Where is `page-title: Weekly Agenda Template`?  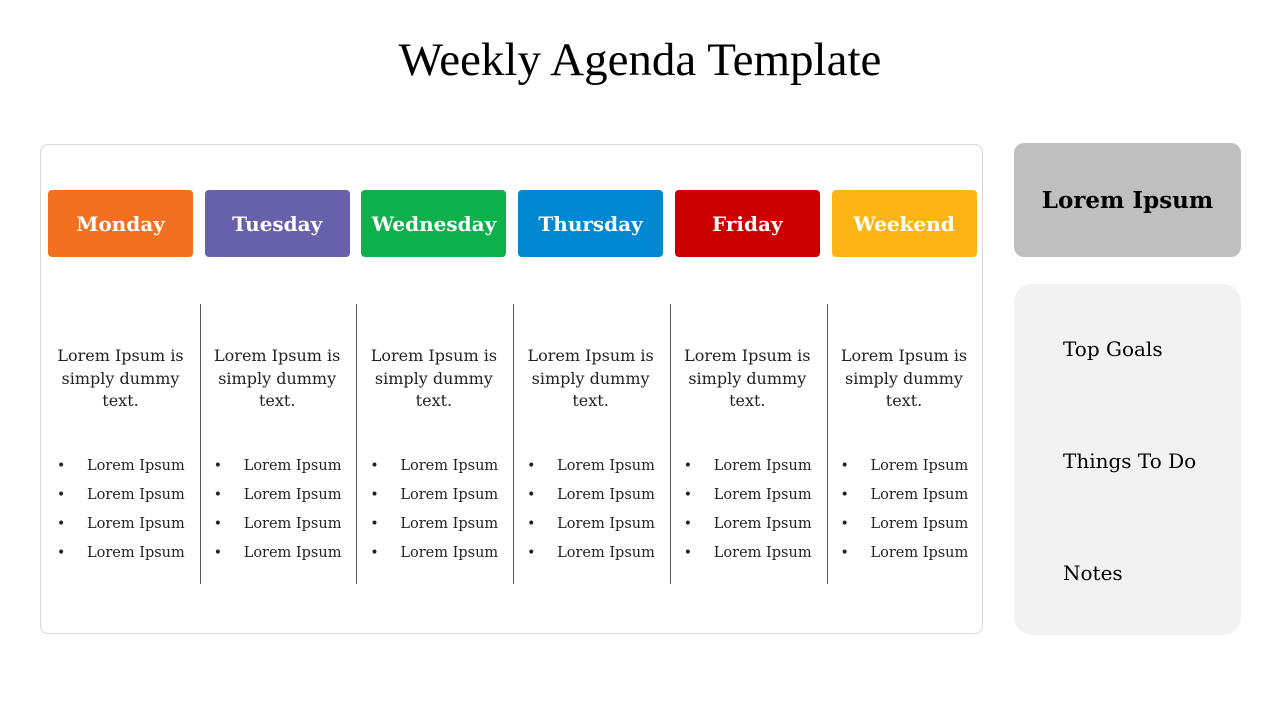
page-title: Weekly Agenda Template is located at coordinates (640, 60).